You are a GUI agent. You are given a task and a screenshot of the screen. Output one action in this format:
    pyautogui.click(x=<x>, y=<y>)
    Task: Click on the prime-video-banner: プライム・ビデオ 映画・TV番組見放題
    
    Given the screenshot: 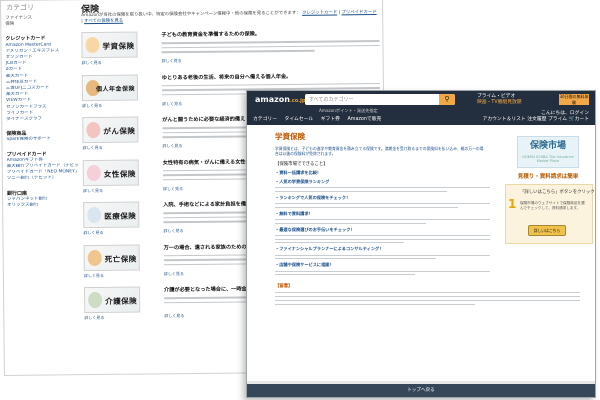 What is the action you would take?
    pyautogui.click(x=499, y=100)
    